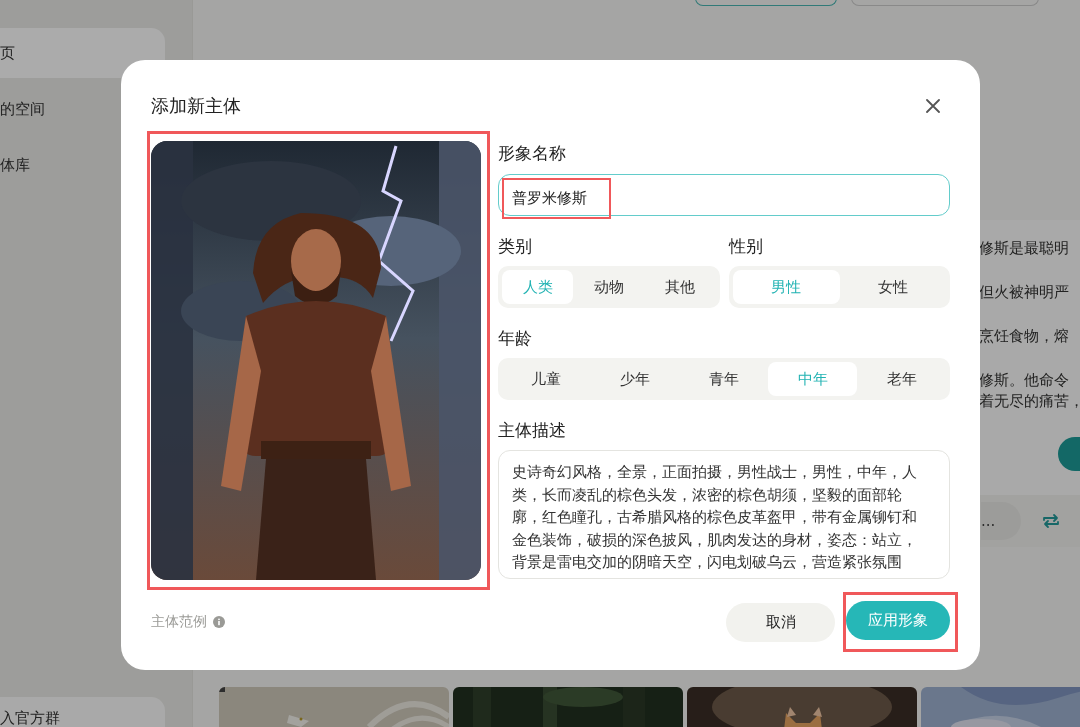 Image resolution: width=1080 pixels, height=727 pixels. Describe the element at coordinates (515, 338) in the screenshot. I see `field-label: 年龄` at that location.